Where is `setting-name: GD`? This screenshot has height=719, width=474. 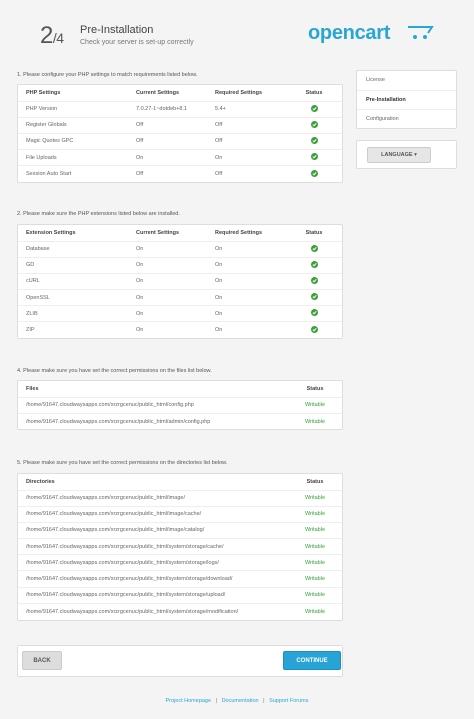
setting-name: GD is located at coordinates (73, 265).